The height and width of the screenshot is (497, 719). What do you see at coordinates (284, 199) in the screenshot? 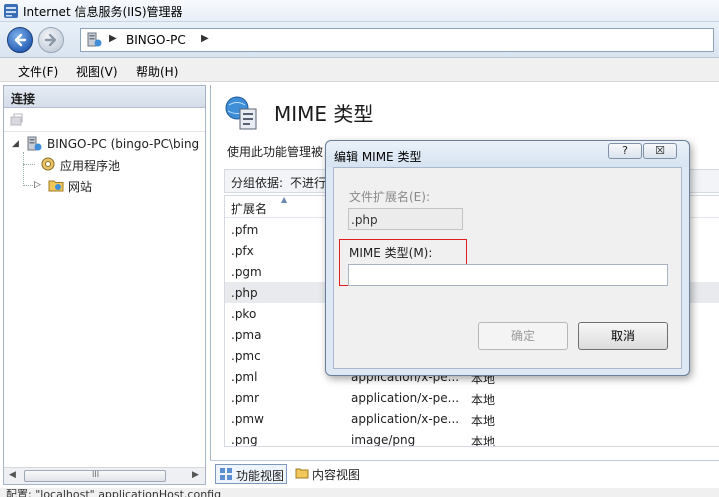
I see `sort-ascending-icon: ▲` at bounding box center [284, 199].